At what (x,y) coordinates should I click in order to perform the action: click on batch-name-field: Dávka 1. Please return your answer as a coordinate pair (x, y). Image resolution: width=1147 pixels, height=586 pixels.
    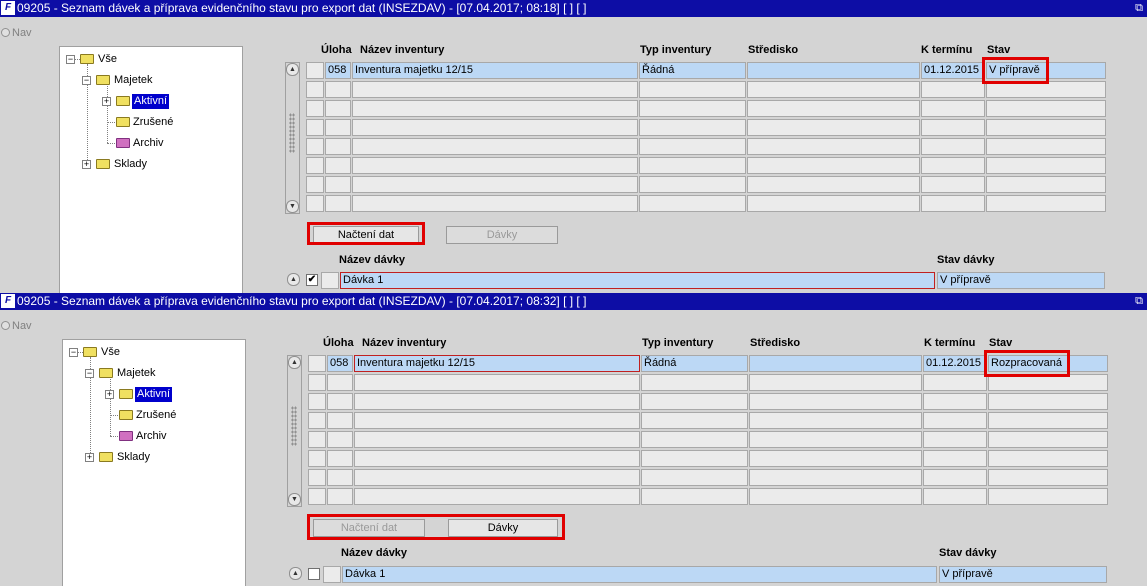
    Looking at the image, I should click on (639, 574).